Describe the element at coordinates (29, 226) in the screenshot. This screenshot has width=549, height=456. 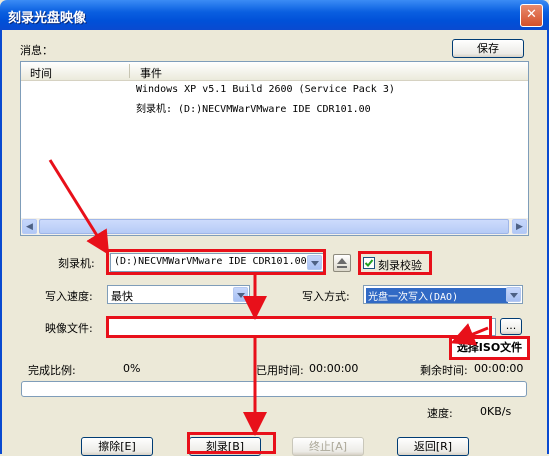
I see `scroll-left-icon: ◀` at that location.